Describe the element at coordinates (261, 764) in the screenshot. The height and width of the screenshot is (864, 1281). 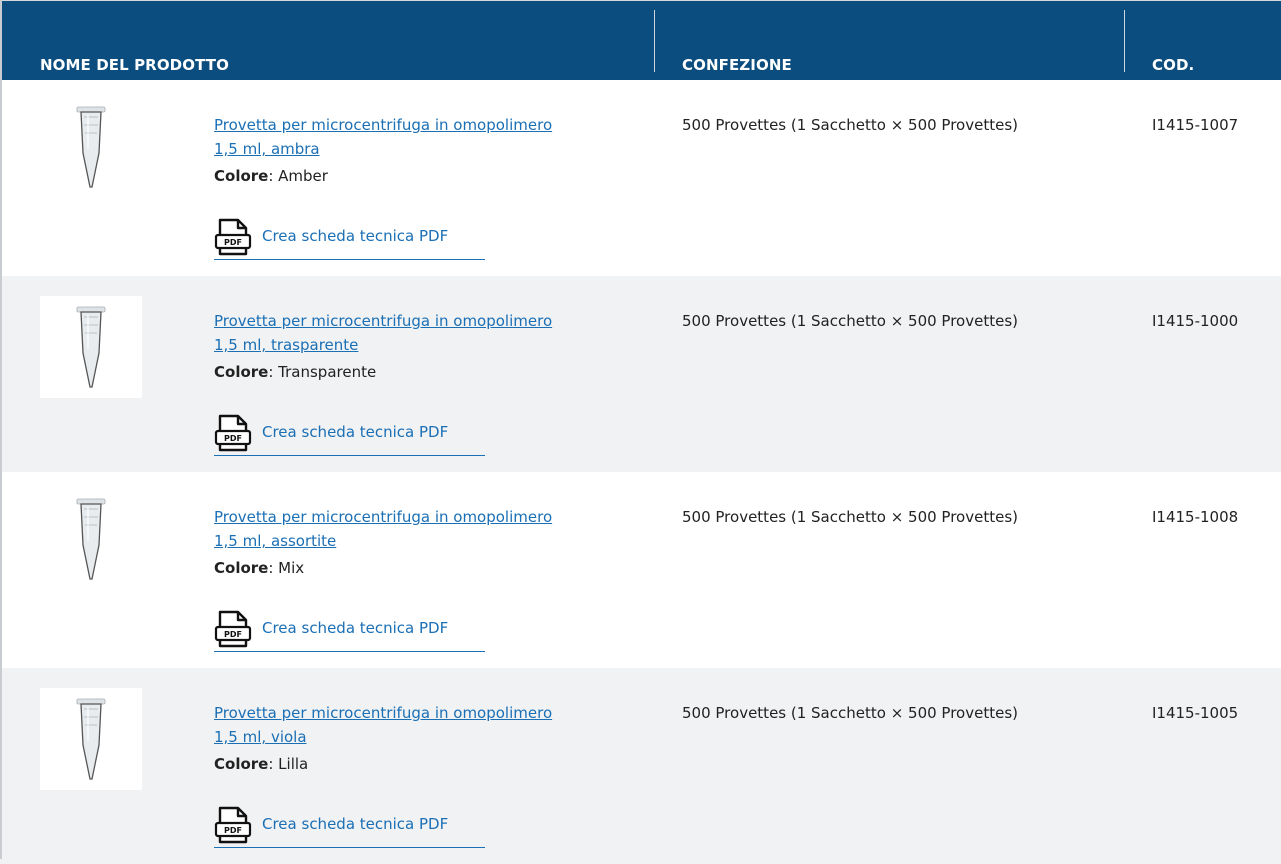
I see `product-color: Colore: Lilla` at that location.